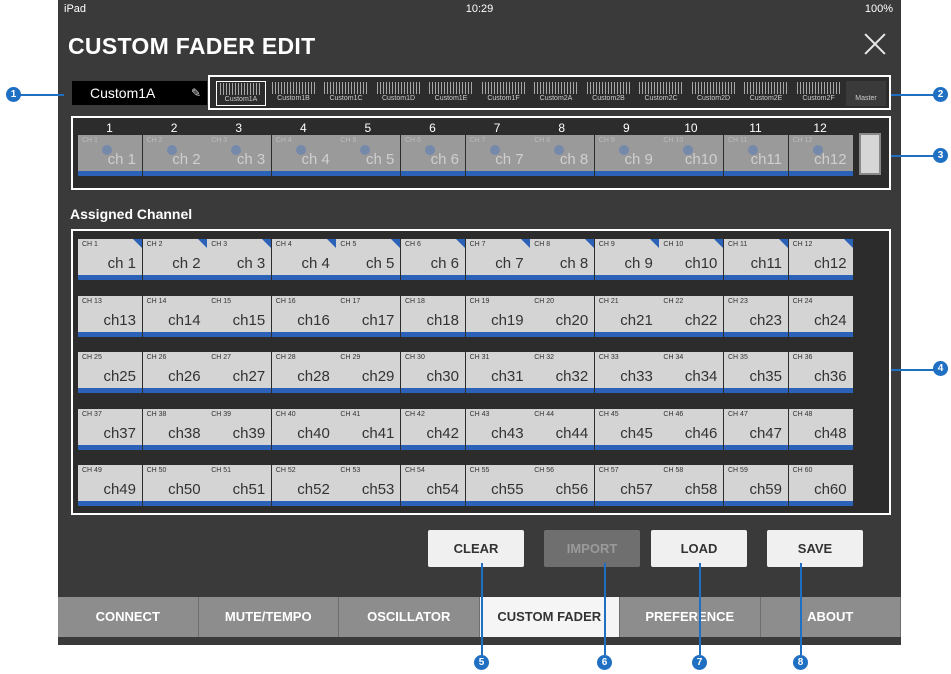 Image resolution: width=951 pixels, height=674 pixels. Describe the element at coordinates (269, 617) in the screenshot. I see `tab-mute-tempo: MUTE/TEMPO` at that location.